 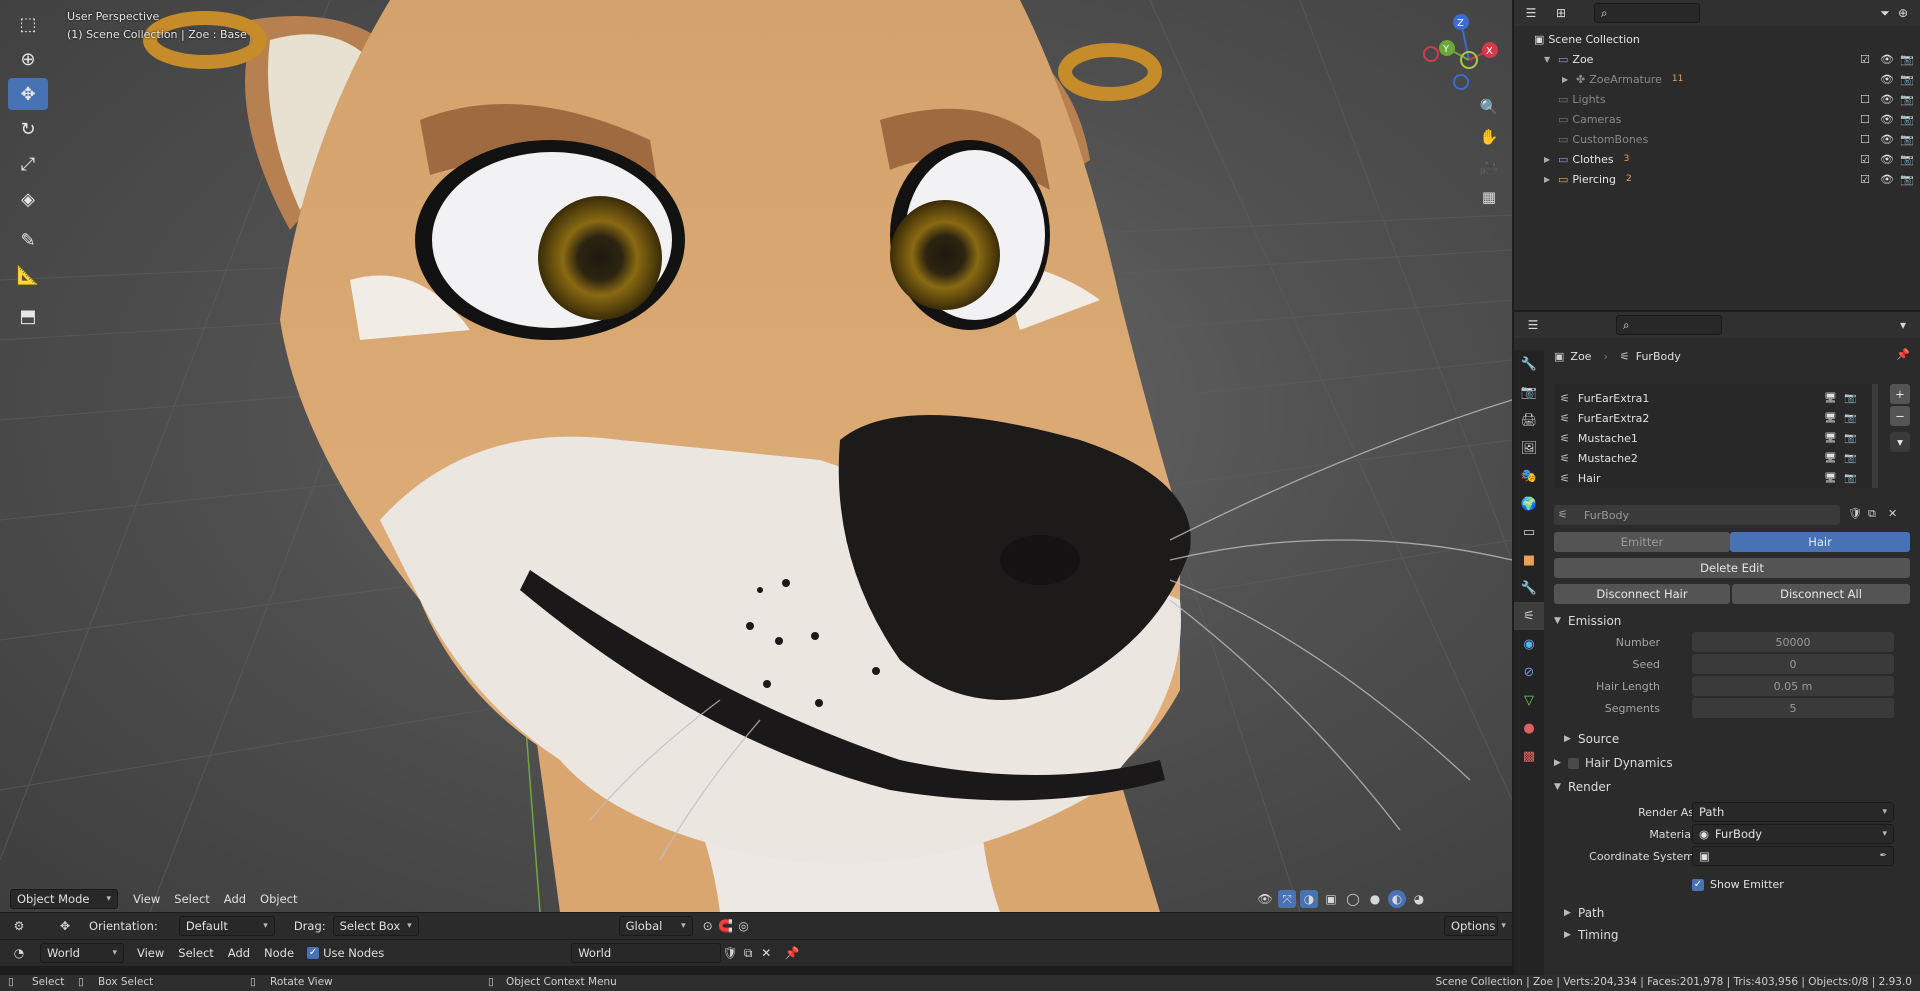 I want to click on material-dropdown: ◉ FurBody ▾, so click(x=1793, y=834).